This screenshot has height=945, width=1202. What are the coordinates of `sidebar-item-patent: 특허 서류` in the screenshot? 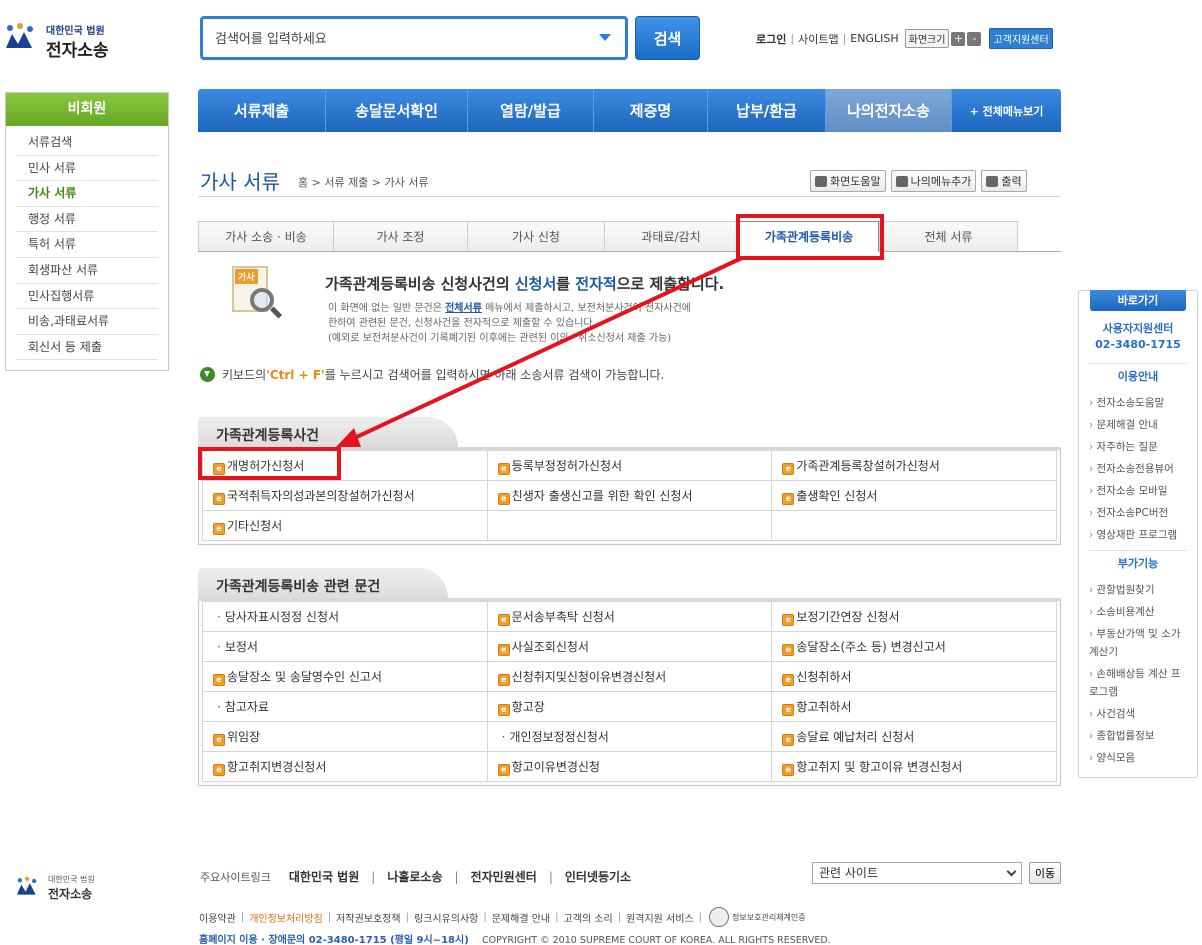 It's located at (87, 245).